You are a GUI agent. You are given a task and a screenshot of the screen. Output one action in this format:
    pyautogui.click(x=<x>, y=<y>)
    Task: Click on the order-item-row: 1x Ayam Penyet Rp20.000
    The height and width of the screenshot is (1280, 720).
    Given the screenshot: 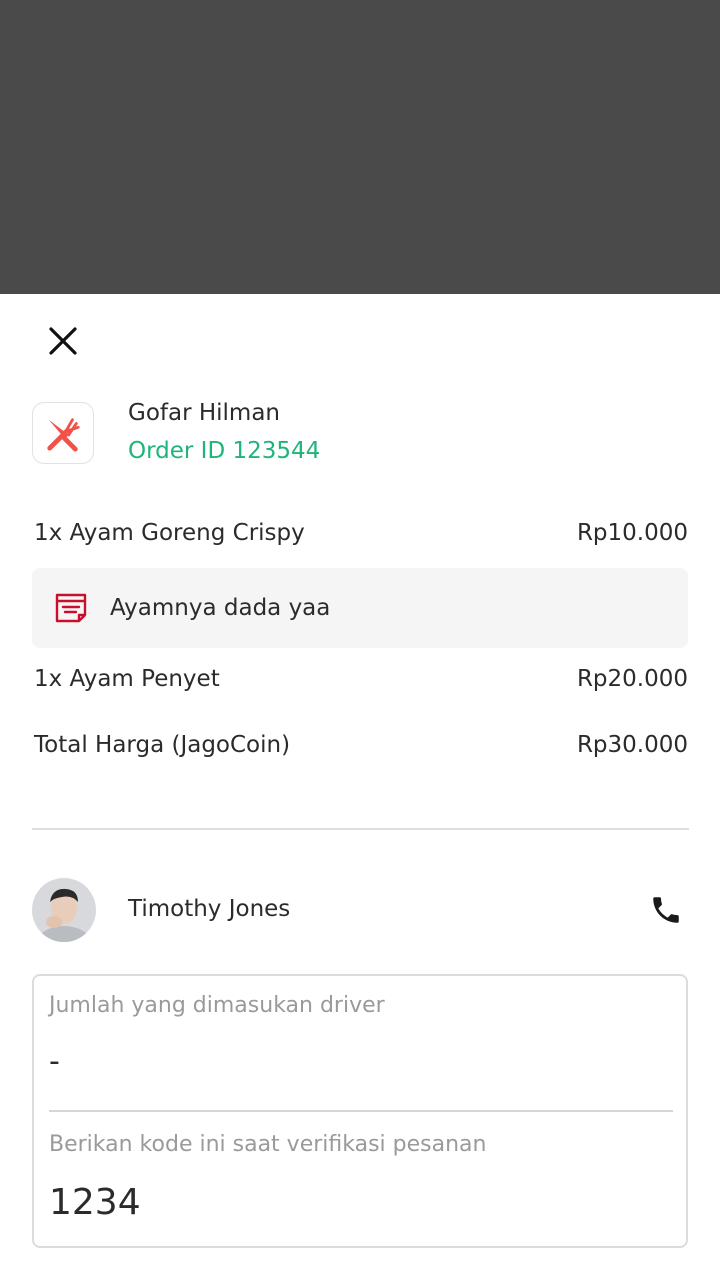 What is the action you would take?
    pyautogui.click(x=361, y=679)
    